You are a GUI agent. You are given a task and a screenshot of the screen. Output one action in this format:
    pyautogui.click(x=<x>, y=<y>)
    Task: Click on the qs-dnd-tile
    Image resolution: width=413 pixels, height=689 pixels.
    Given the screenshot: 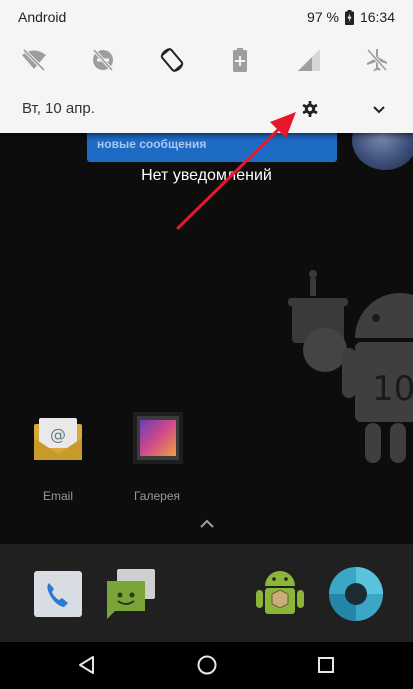 What is the action you would take?
    pyautogui.click(x=103, y=60)
    